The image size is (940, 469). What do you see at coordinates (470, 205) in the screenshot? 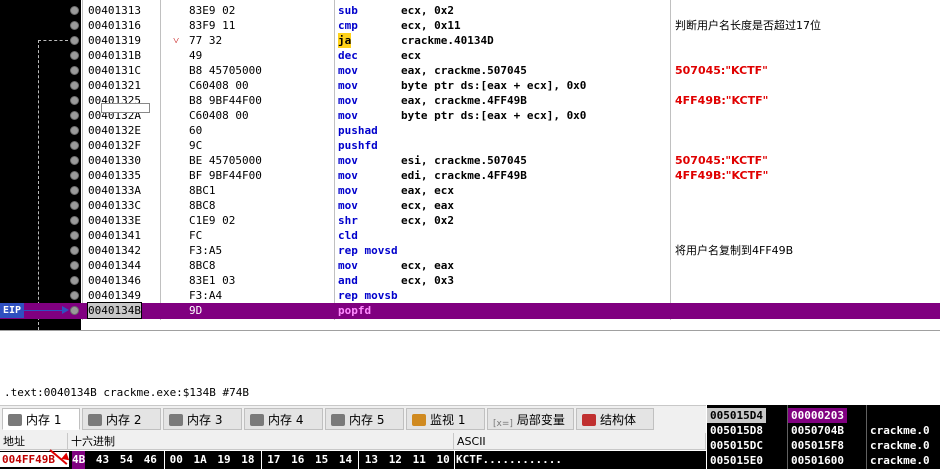
I see `instruction-row: 0040133C 8BC8 mov ecx, eax` at bounding box center [470, 205].